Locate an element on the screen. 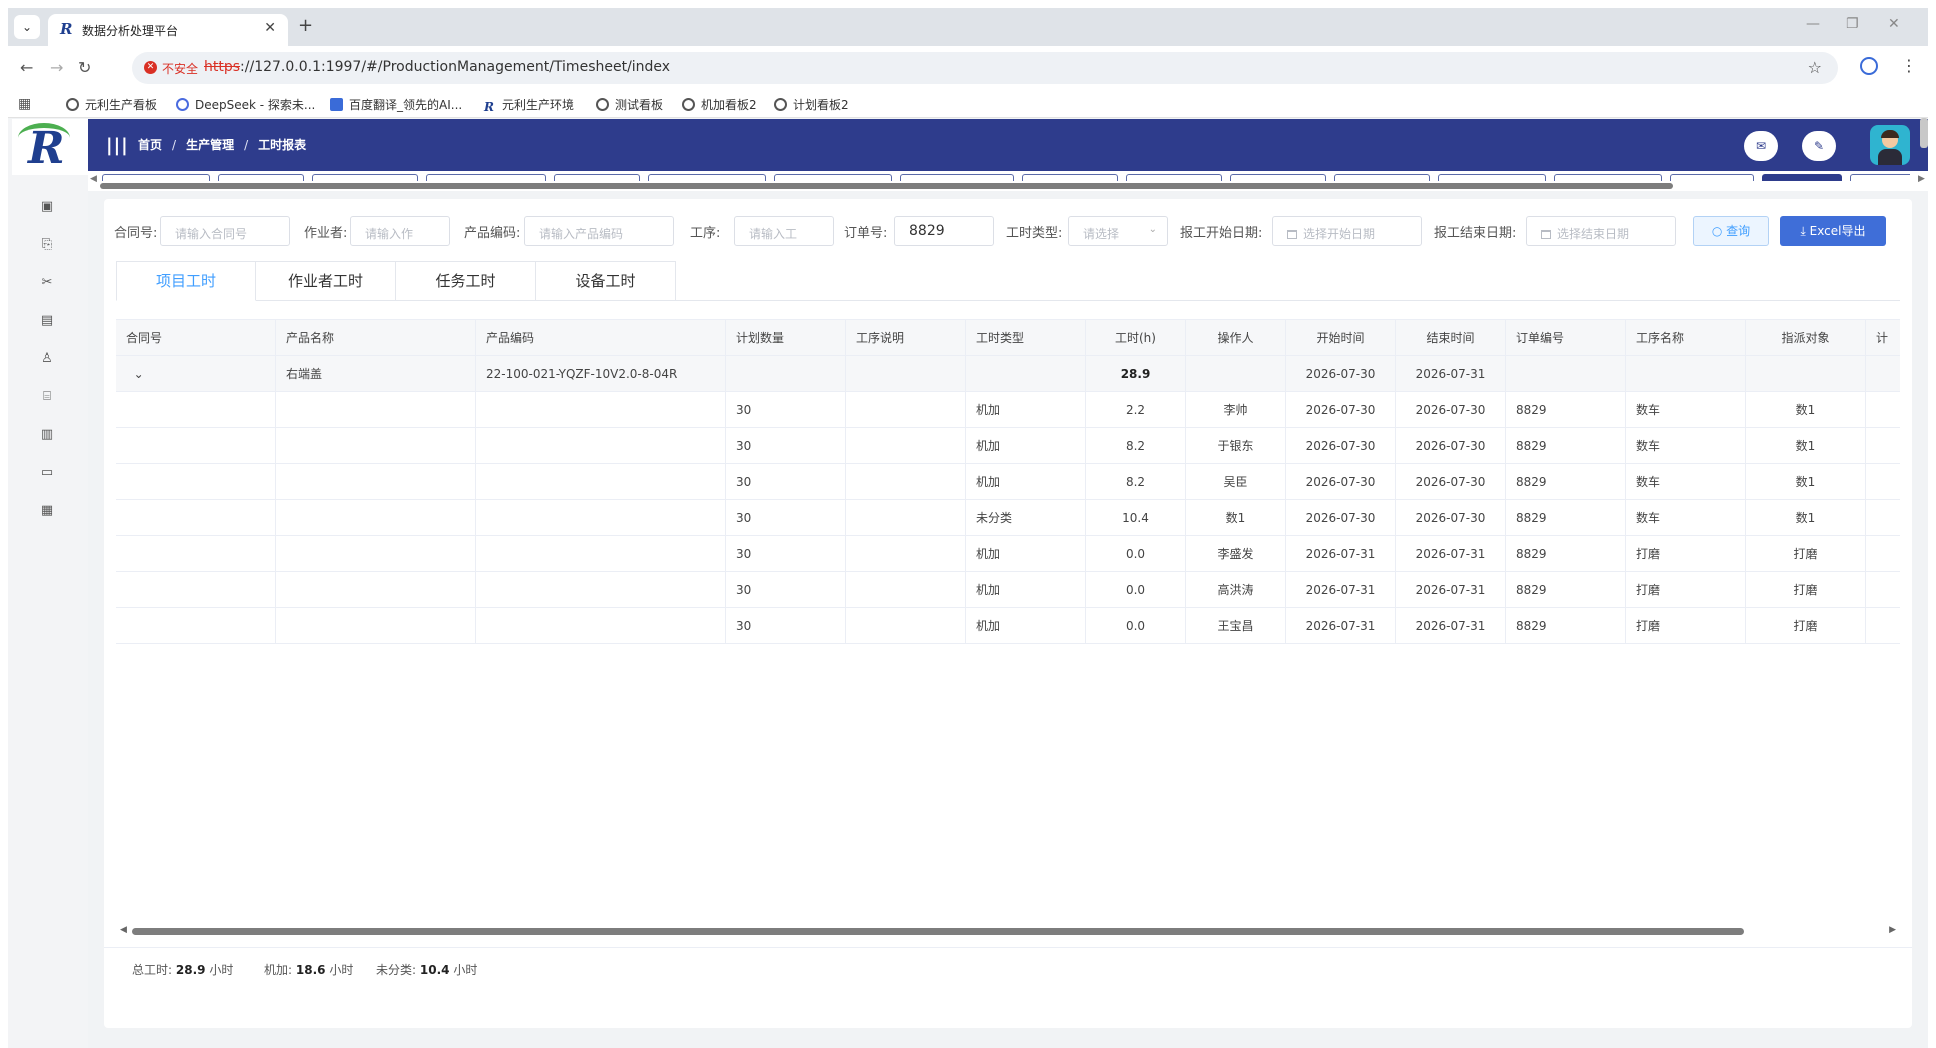 The image size is (1936, 1048). minimize-icon: — is located at coordinates (1813, 24).